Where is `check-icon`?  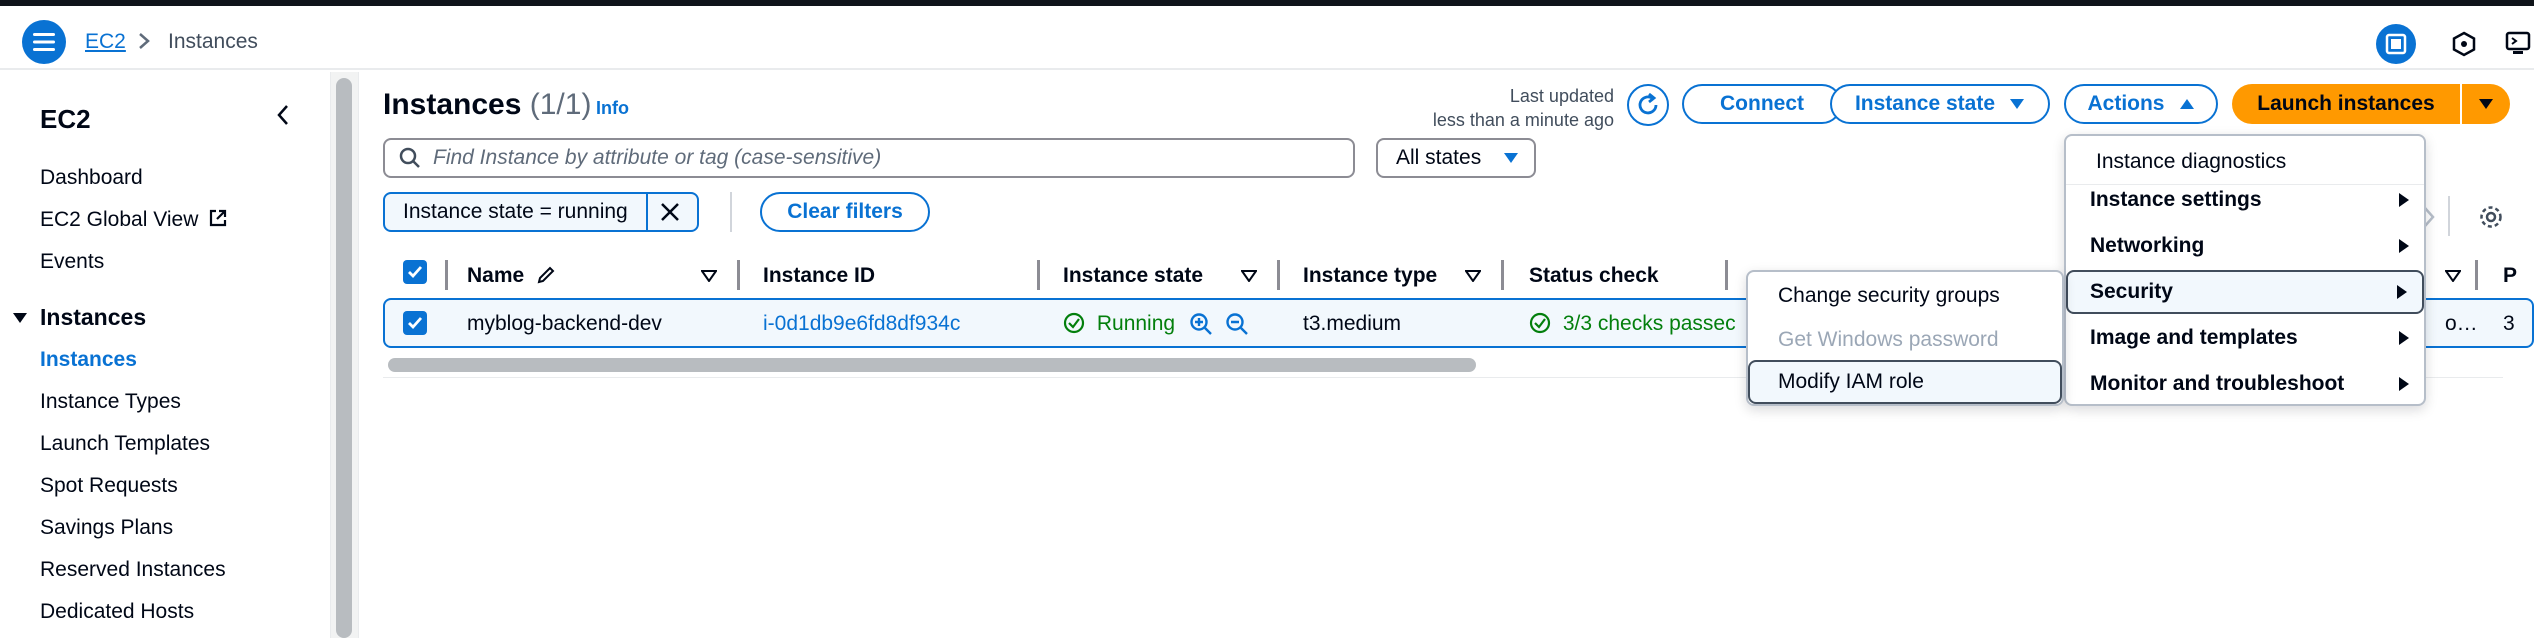 check-icon is located at coordinates (415, 272).